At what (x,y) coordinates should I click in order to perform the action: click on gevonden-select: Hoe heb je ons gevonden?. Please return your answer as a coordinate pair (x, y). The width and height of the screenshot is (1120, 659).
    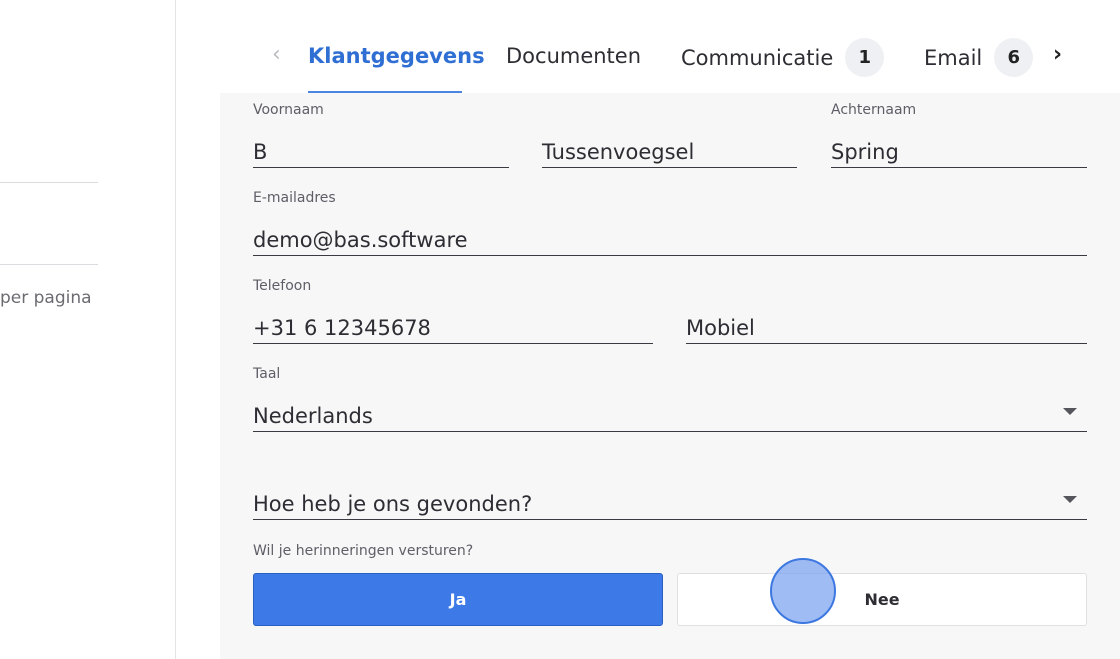
    Looking at the image, I should click on (670, 499).